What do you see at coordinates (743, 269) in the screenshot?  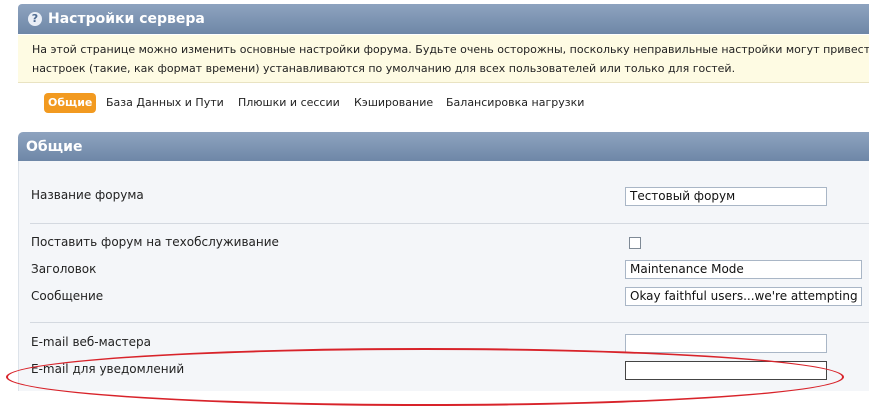 I see `heading-input: Maintenance Mode` at bounding box center [743, 269].